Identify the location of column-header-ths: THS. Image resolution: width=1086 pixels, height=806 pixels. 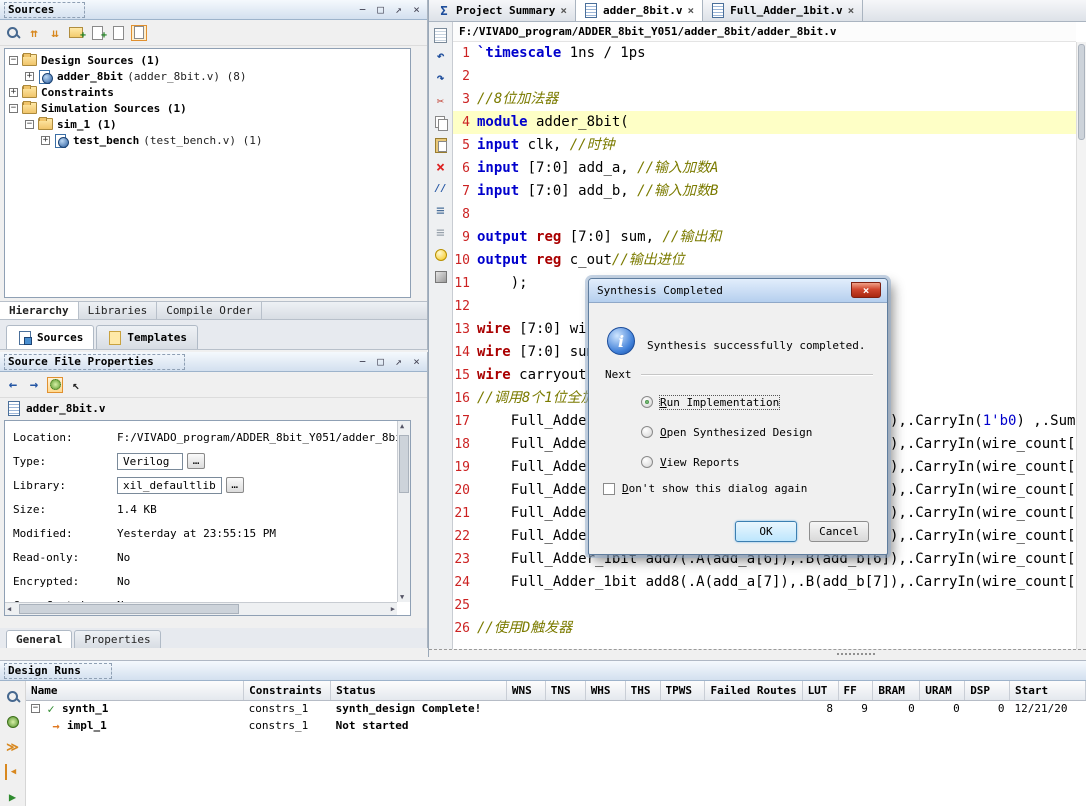
(643, 691).